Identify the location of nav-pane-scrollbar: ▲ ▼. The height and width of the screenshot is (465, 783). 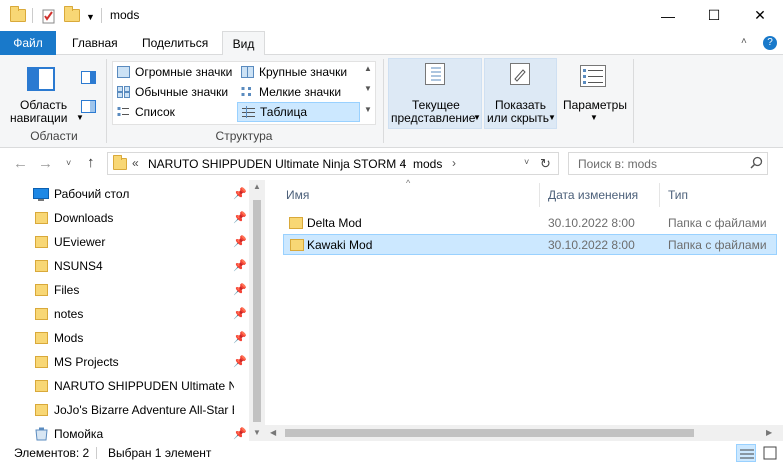
(257, 310).